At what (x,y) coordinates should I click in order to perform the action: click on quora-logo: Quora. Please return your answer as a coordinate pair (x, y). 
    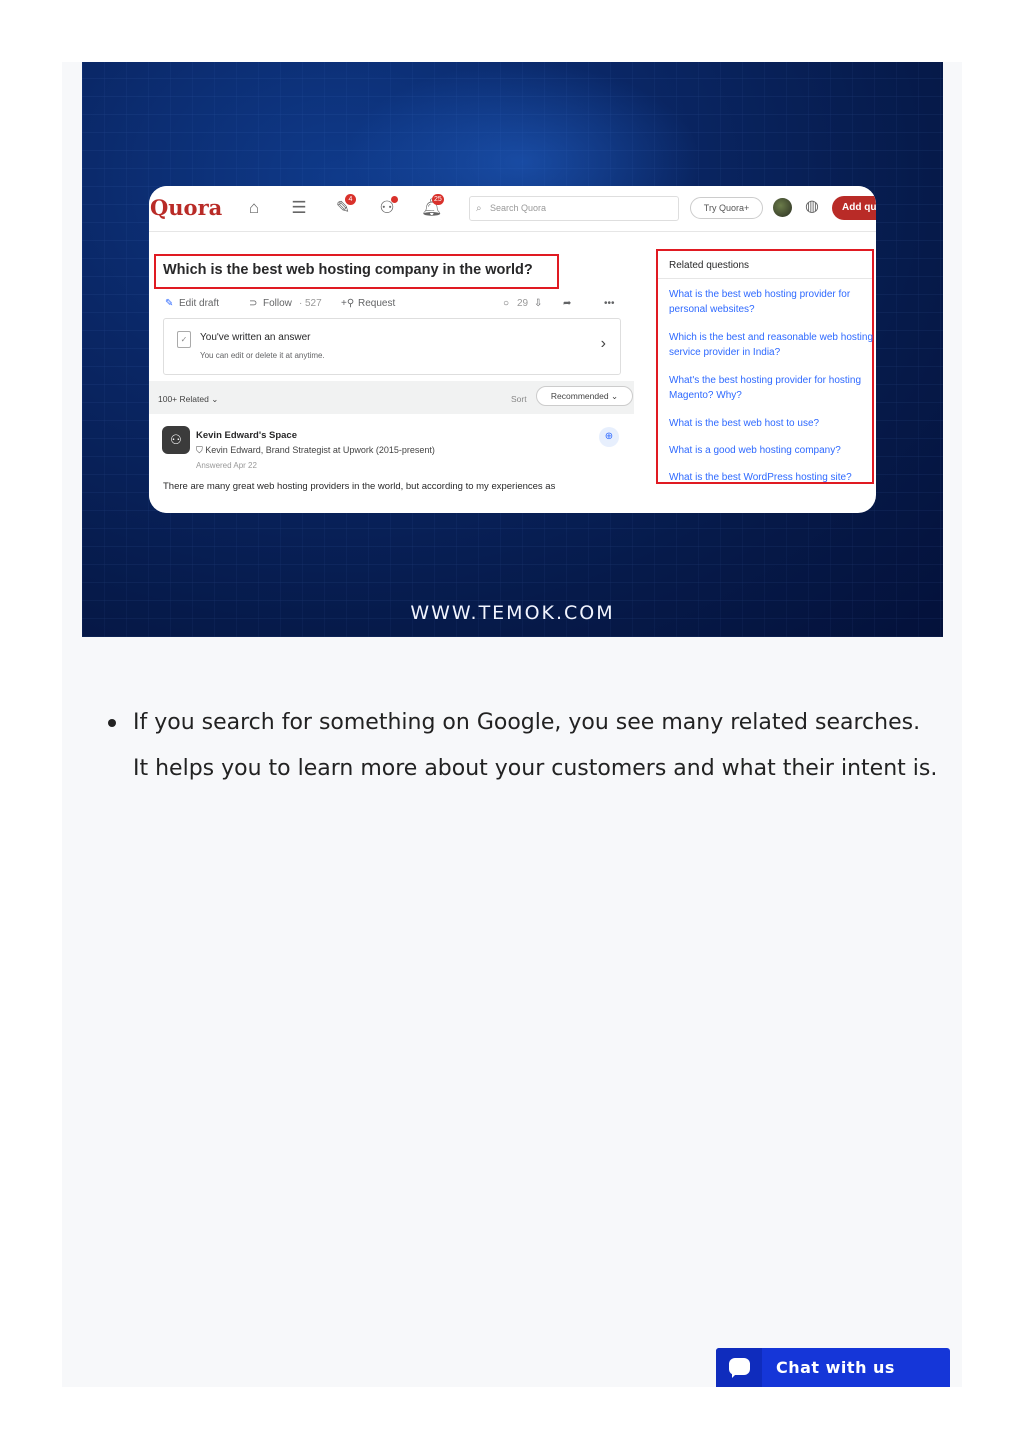
    Looking at the image, I should click on (186, 207).